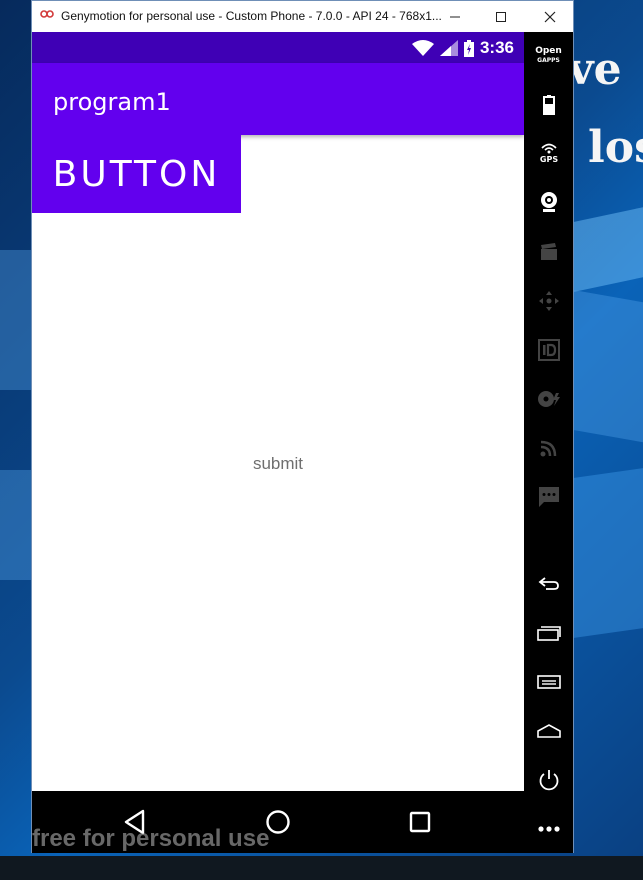 The width and height of the screenshot is (643, 880). Describe the element at coordinates (278, 822) in the screenshot. I see `nav-bar: free for personal use` at that location.